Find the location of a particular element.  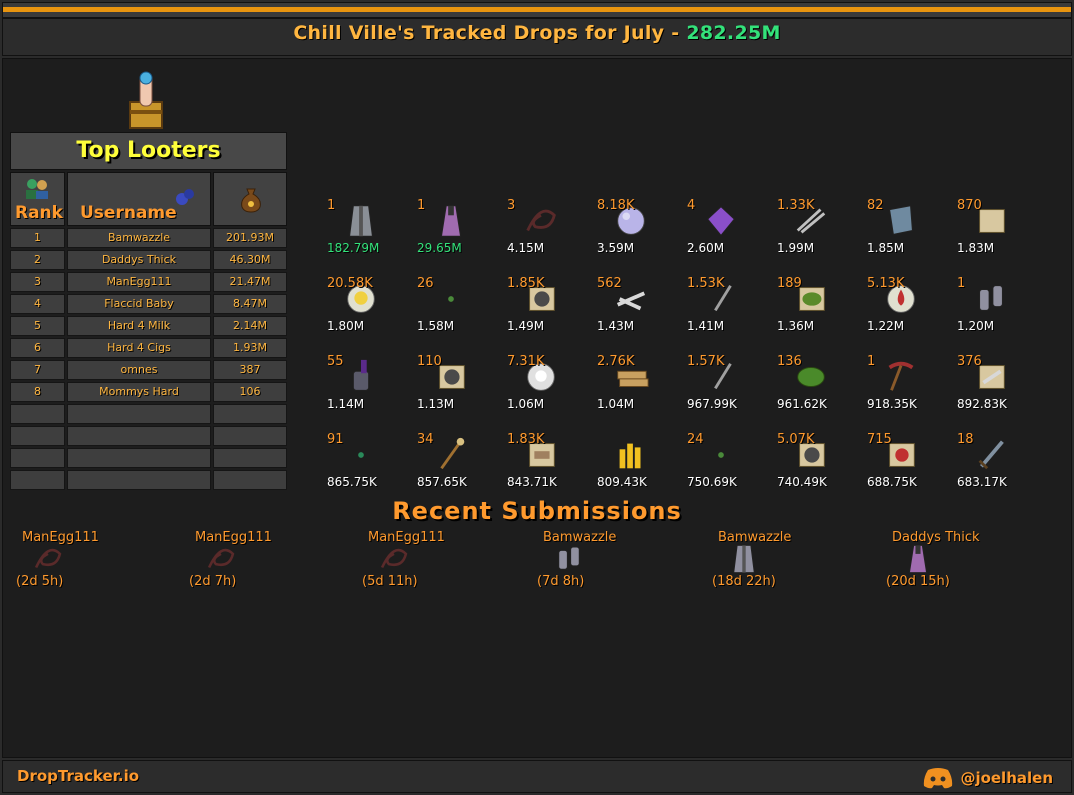

players-icon is located at coordinates (37, 189).